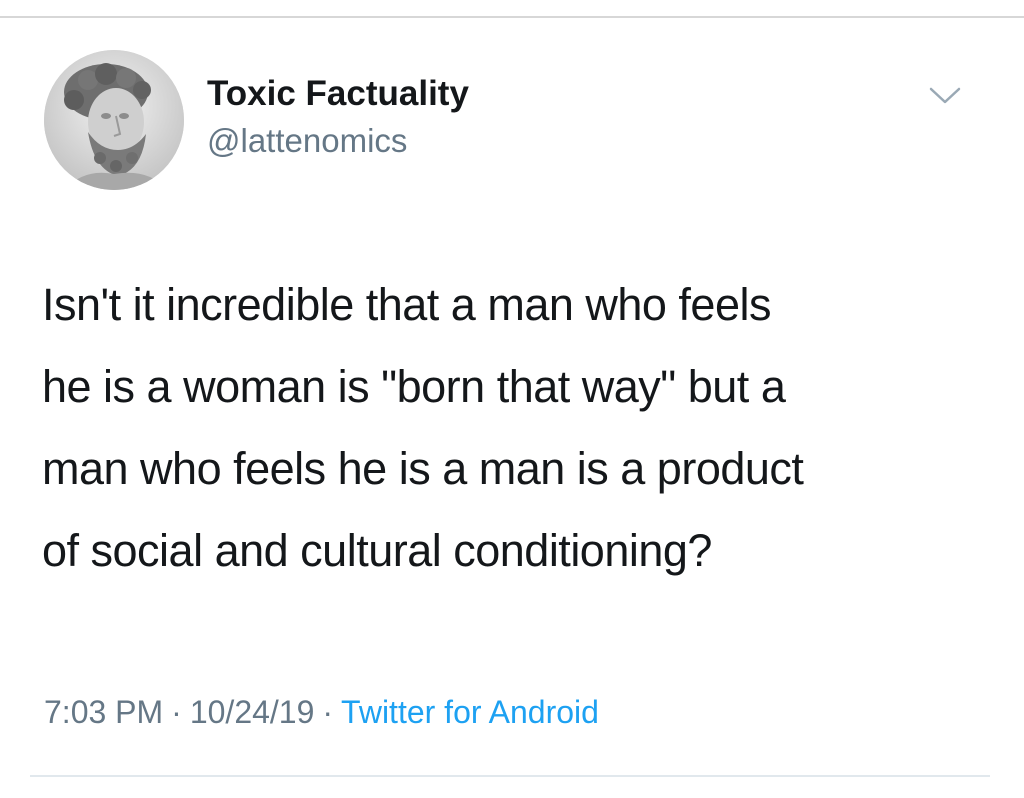 Image resolution: width=1024 pixels, height=798 pixels. What do you see at coordinates (512, 17) in the screenshot?
I see `top-divider` at bounding box center [512, 17].